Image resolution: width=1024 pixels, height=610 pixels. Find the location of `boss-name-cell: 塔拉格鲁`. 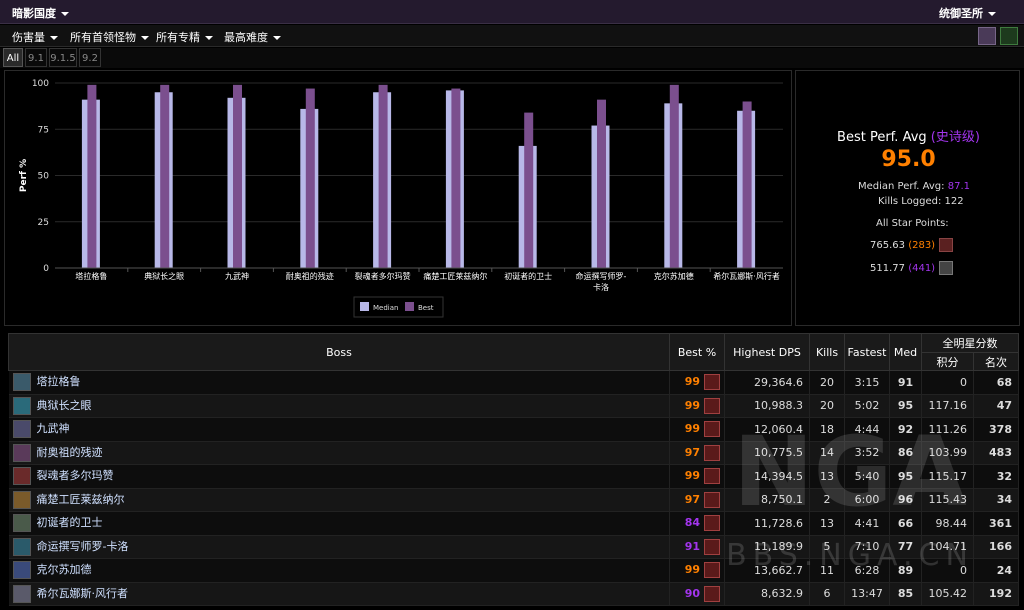

boss-name-cell: 塔拉格鲁 is located at coordinates (339, 382).